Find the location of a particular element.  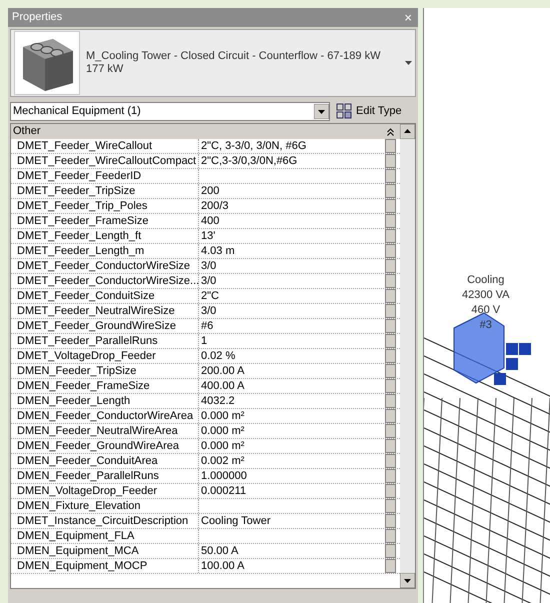

property-name: DMEN_VoltageDrop_Feeder is located at coordinates (105, 491).